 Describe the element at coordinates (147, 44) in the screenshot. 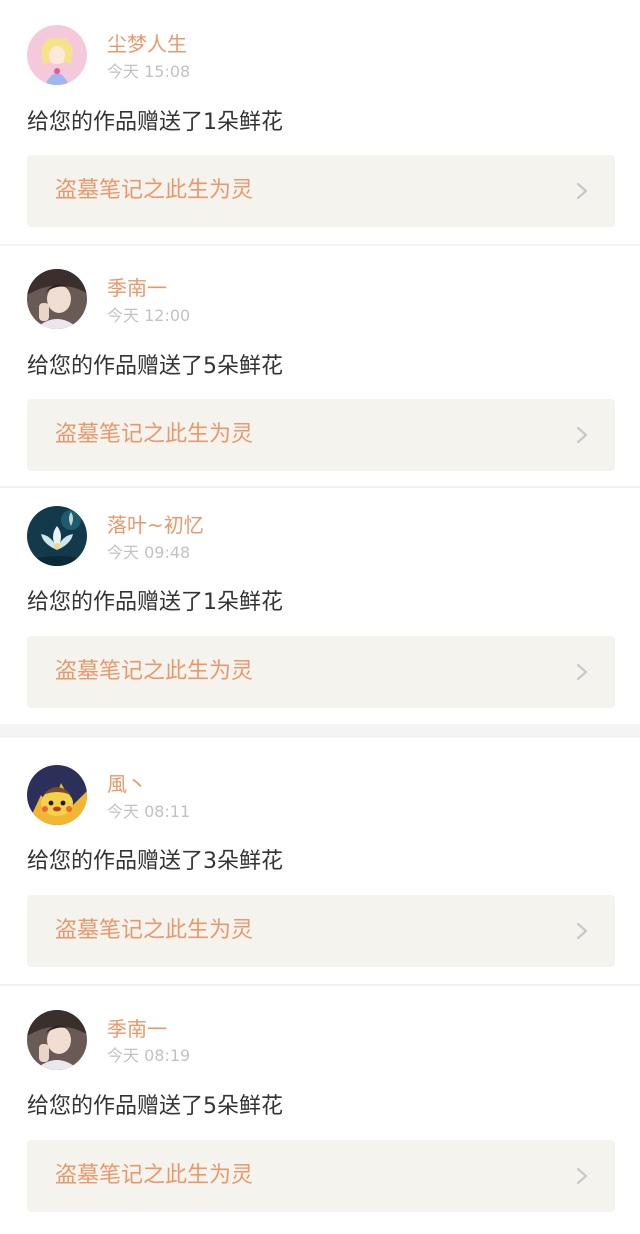

I see `username: 尘梦人生` at that location.